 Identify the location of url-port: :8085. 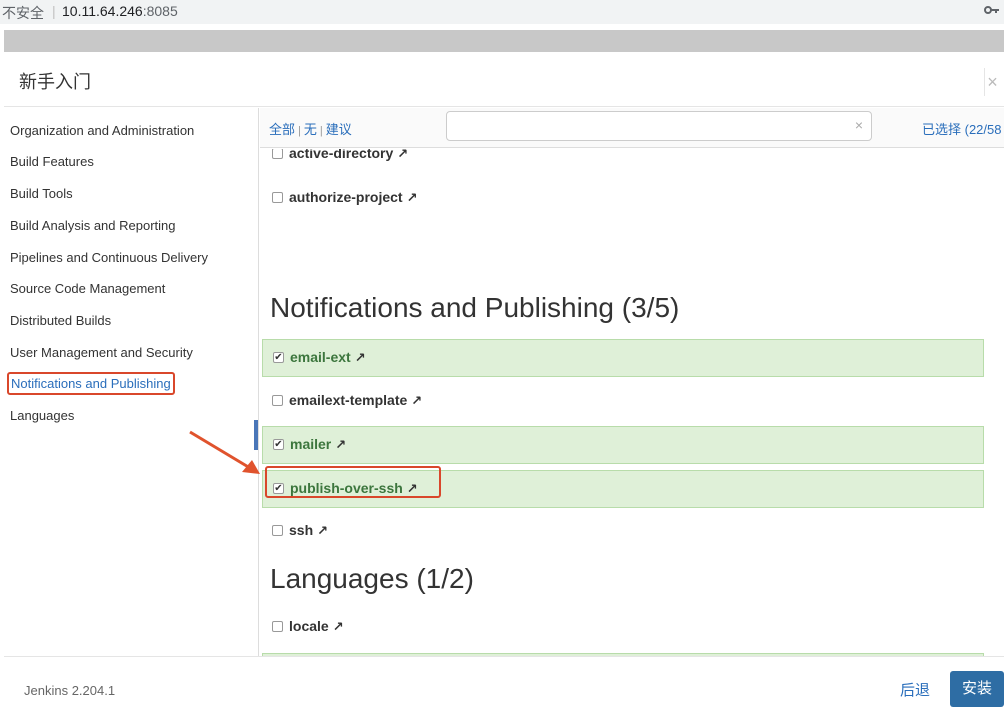
(160, 11).